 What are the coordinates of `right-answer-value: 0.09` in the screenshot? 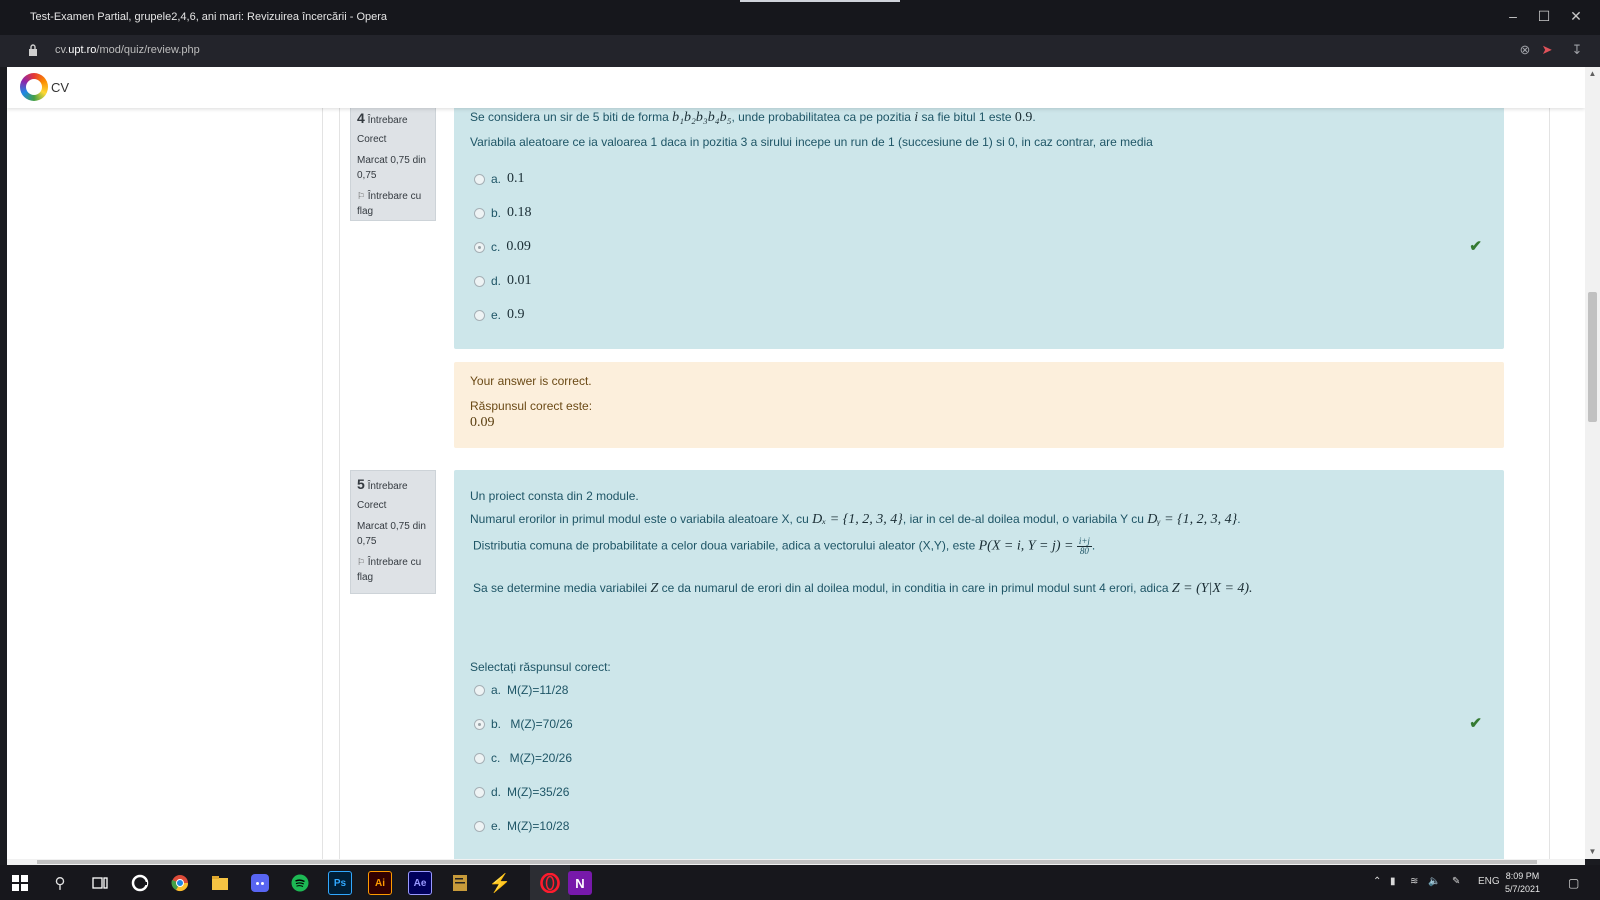 It's located at (482, 422).